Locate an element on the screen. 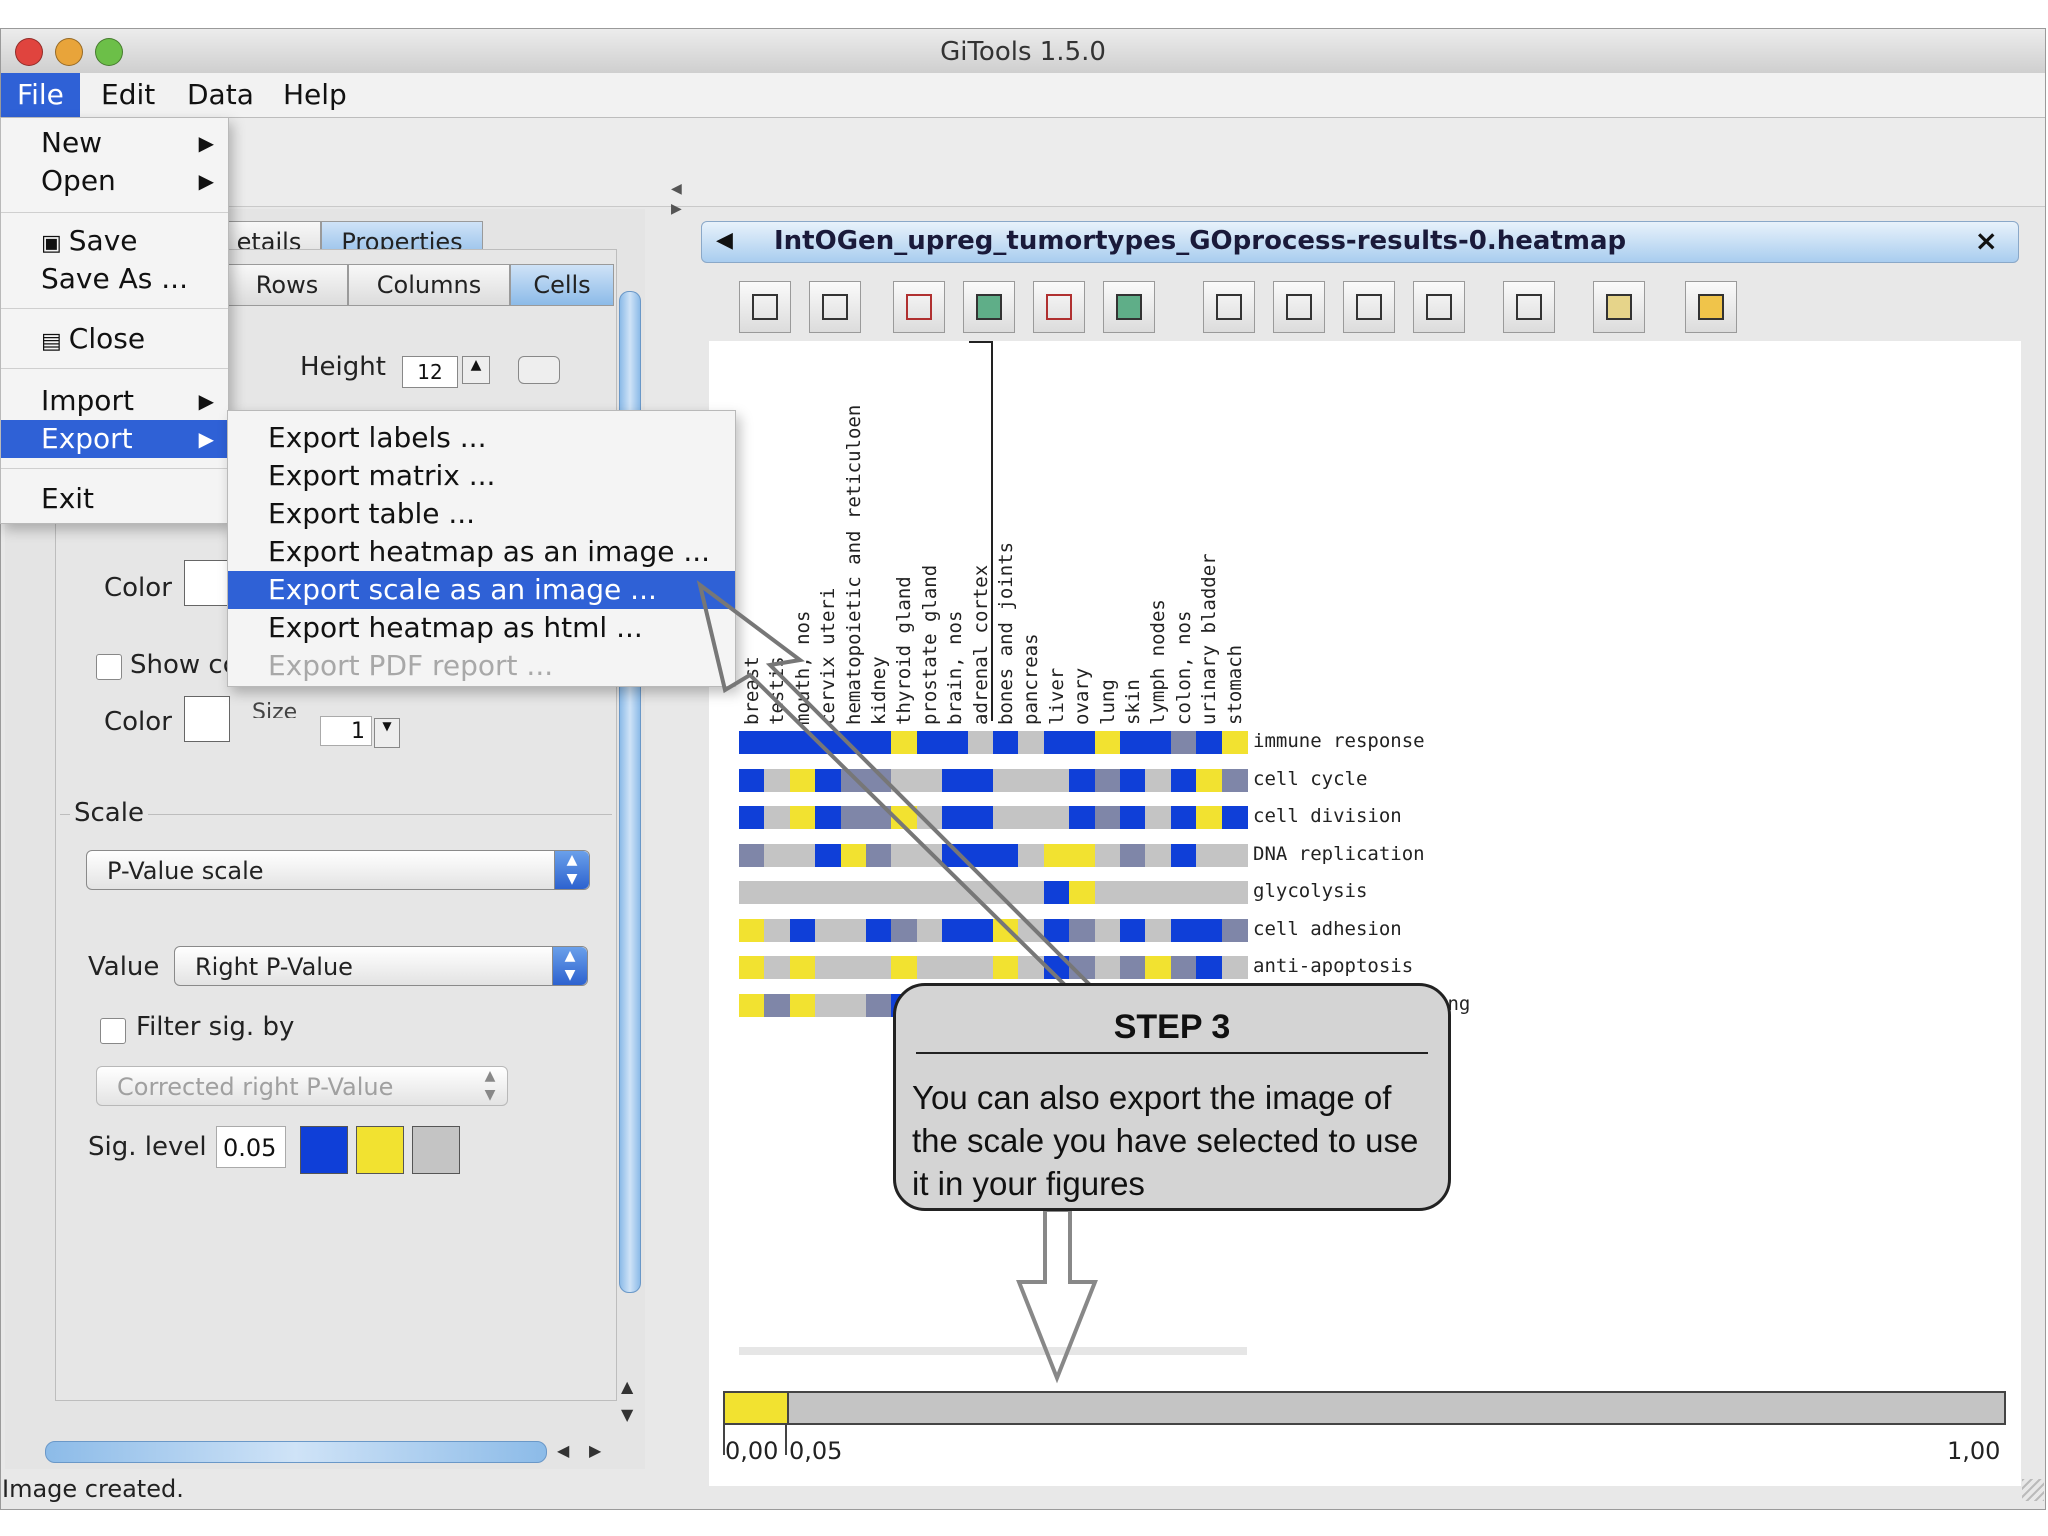  arrow-to-export-item-icon is located at coordinates (895, 786).